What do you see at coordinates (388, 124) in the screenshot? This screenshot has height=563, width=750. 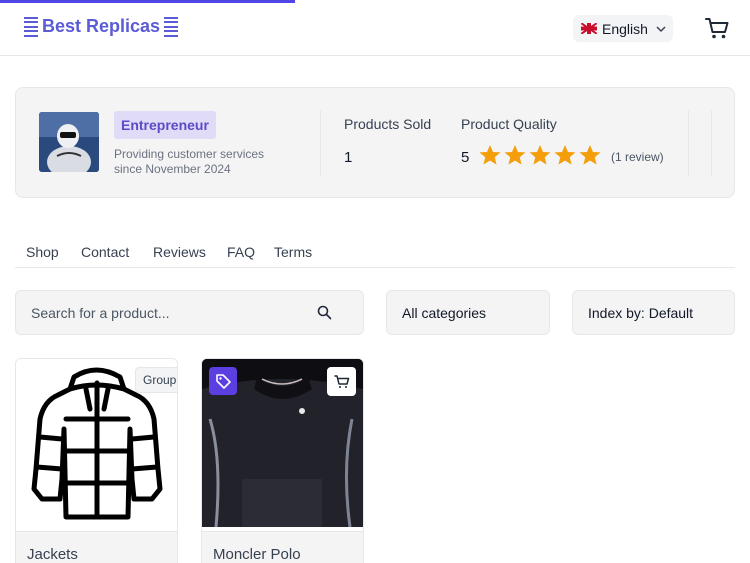 I see `products-sold-label: Products Sold` at bounding box center [388, 124].